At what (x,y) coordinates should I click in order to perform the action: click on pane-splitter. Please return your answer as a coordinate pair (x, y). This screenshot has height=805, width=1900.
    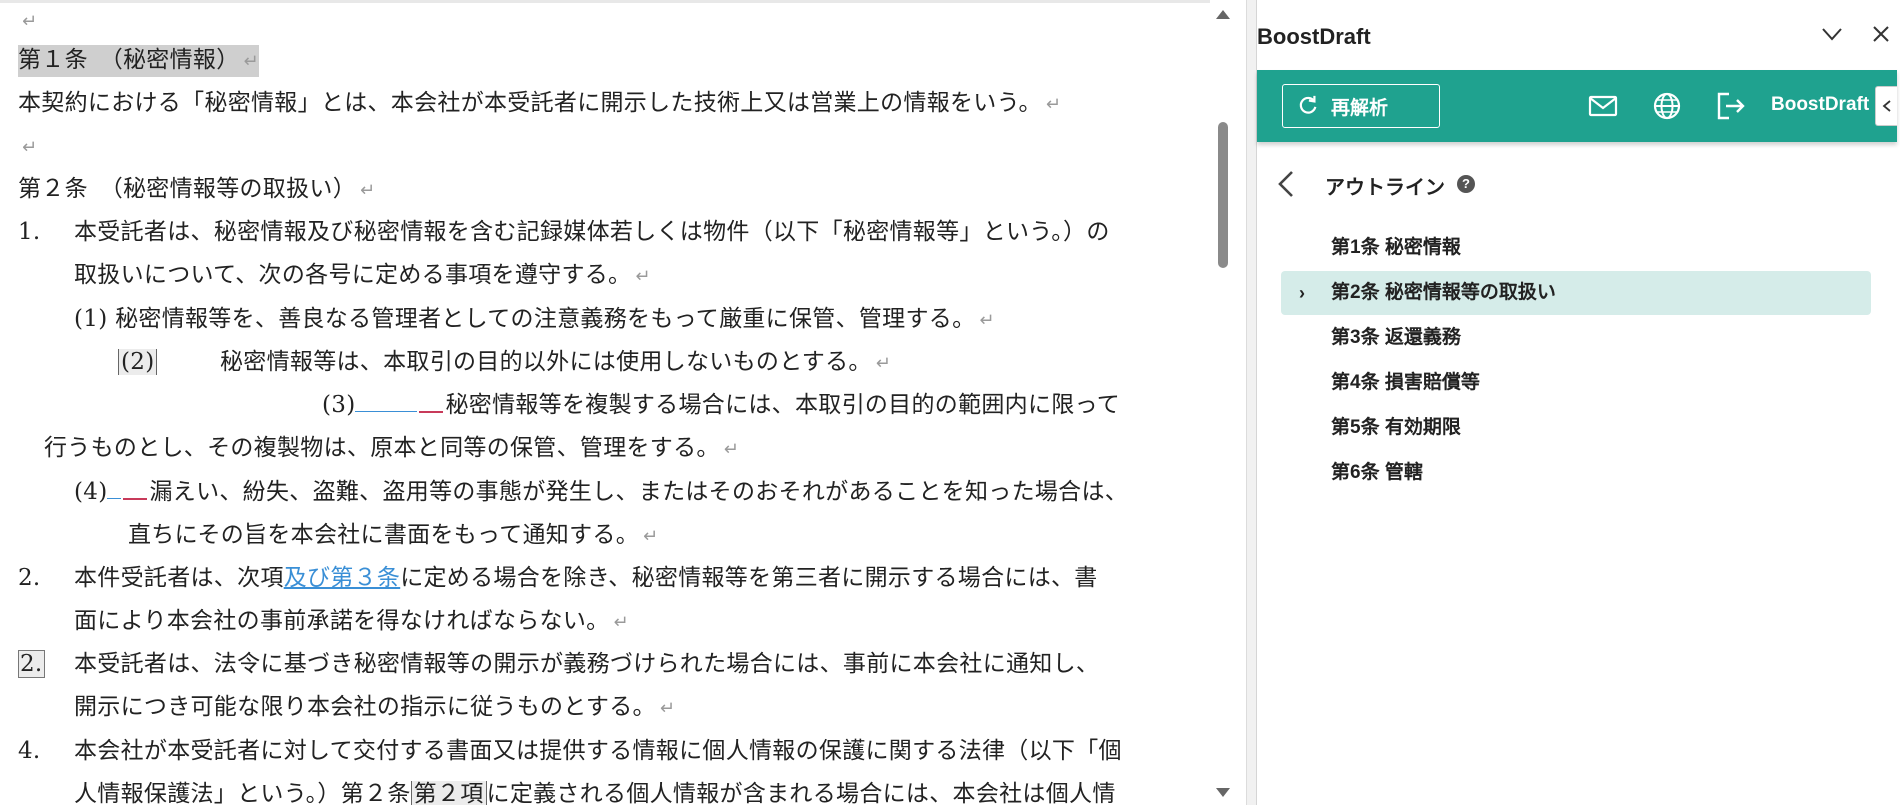
    Looking at the image, I should click on (1251, 402).